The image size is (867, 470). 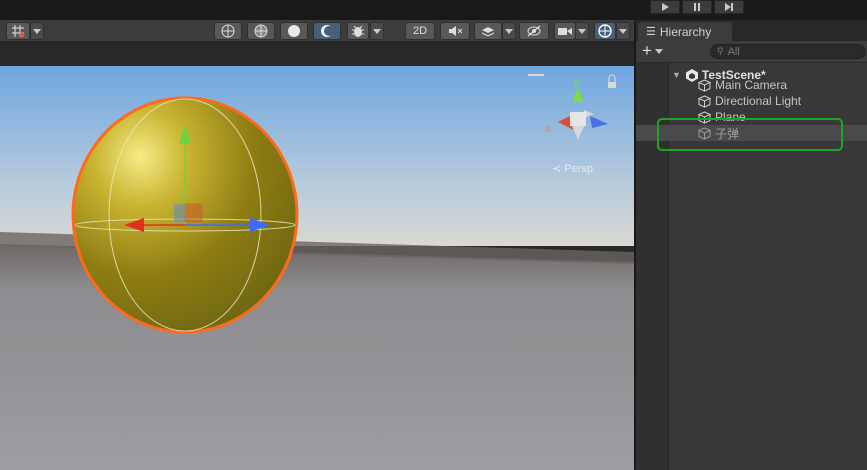 I want to click on hierarchy-toolbar: + ⚲ All, so click(x=751, y=52).